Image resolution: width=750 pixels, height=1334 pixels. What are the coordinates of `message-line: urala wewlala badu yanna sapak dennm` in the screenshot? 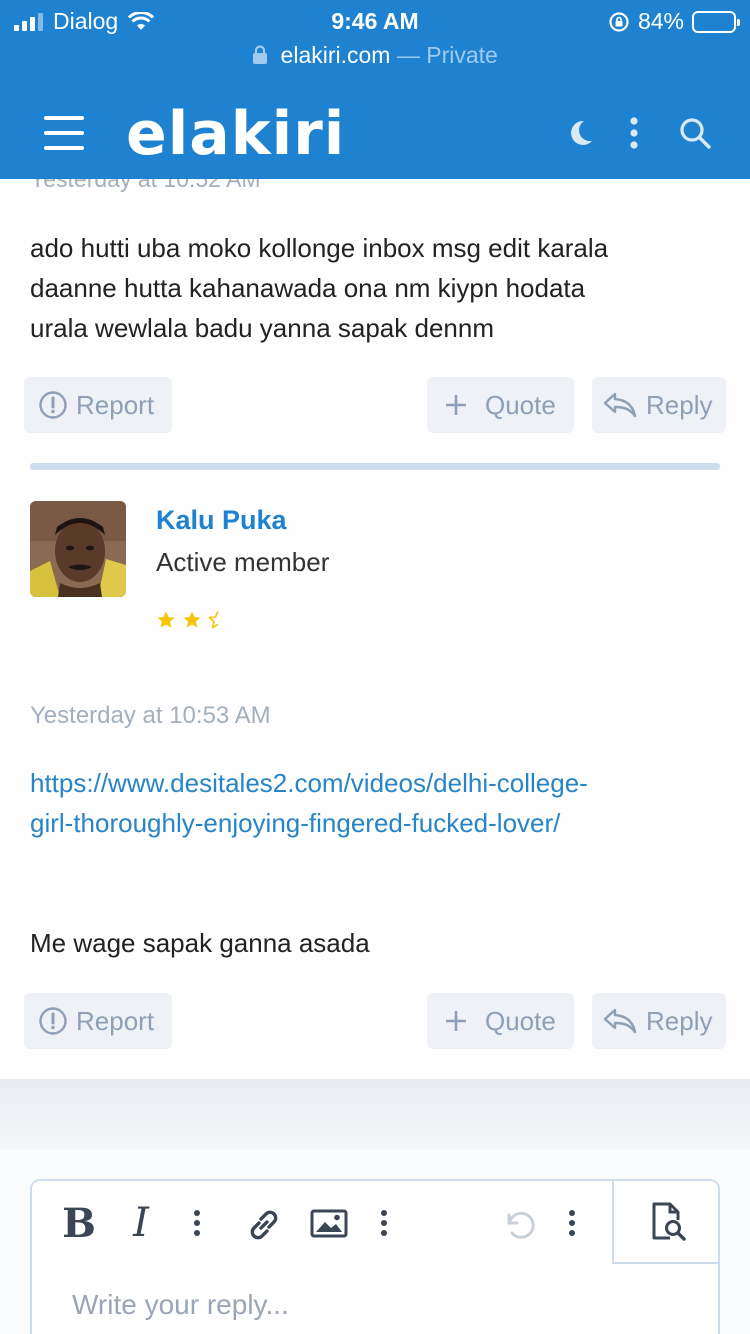 It's located at (262, 328).